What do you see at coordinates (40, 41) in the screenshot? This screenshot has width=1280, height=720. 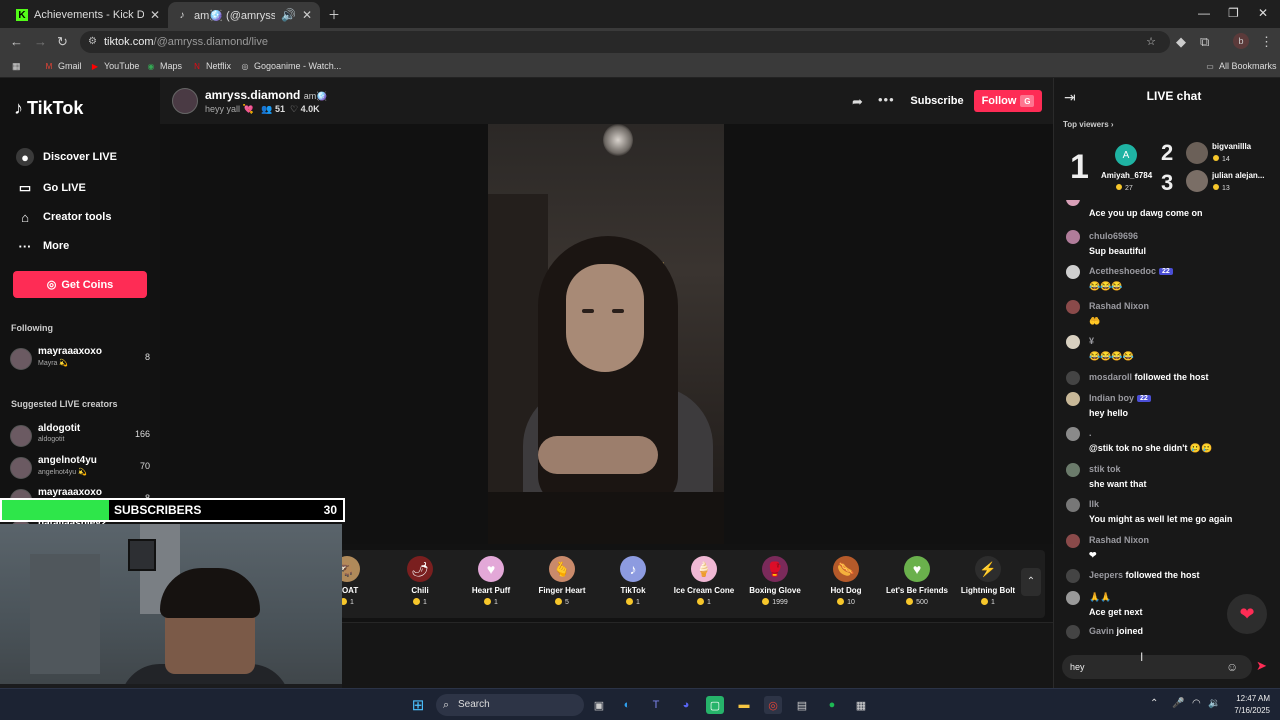 I see `forward-icon: →` at bounding box center [40, 41].